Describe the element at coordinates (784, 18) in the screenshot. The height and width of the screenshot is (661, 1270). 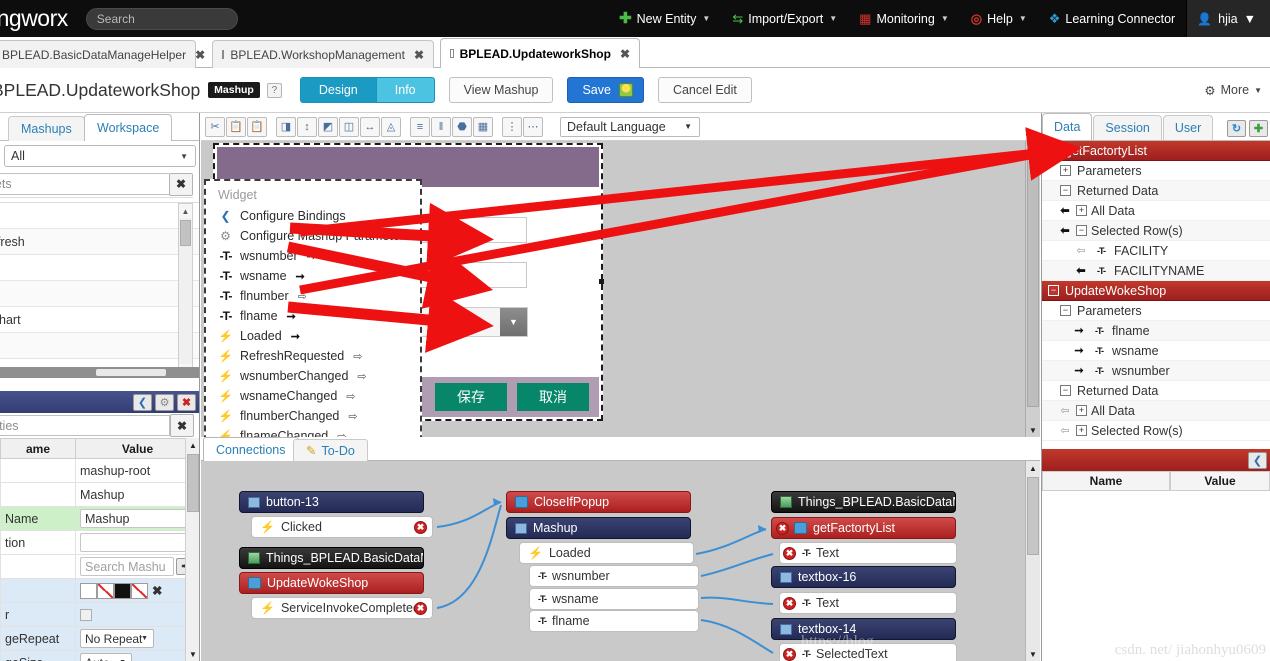
I see `nav-import-export: ⇆ Import/Export ▼` at that location.